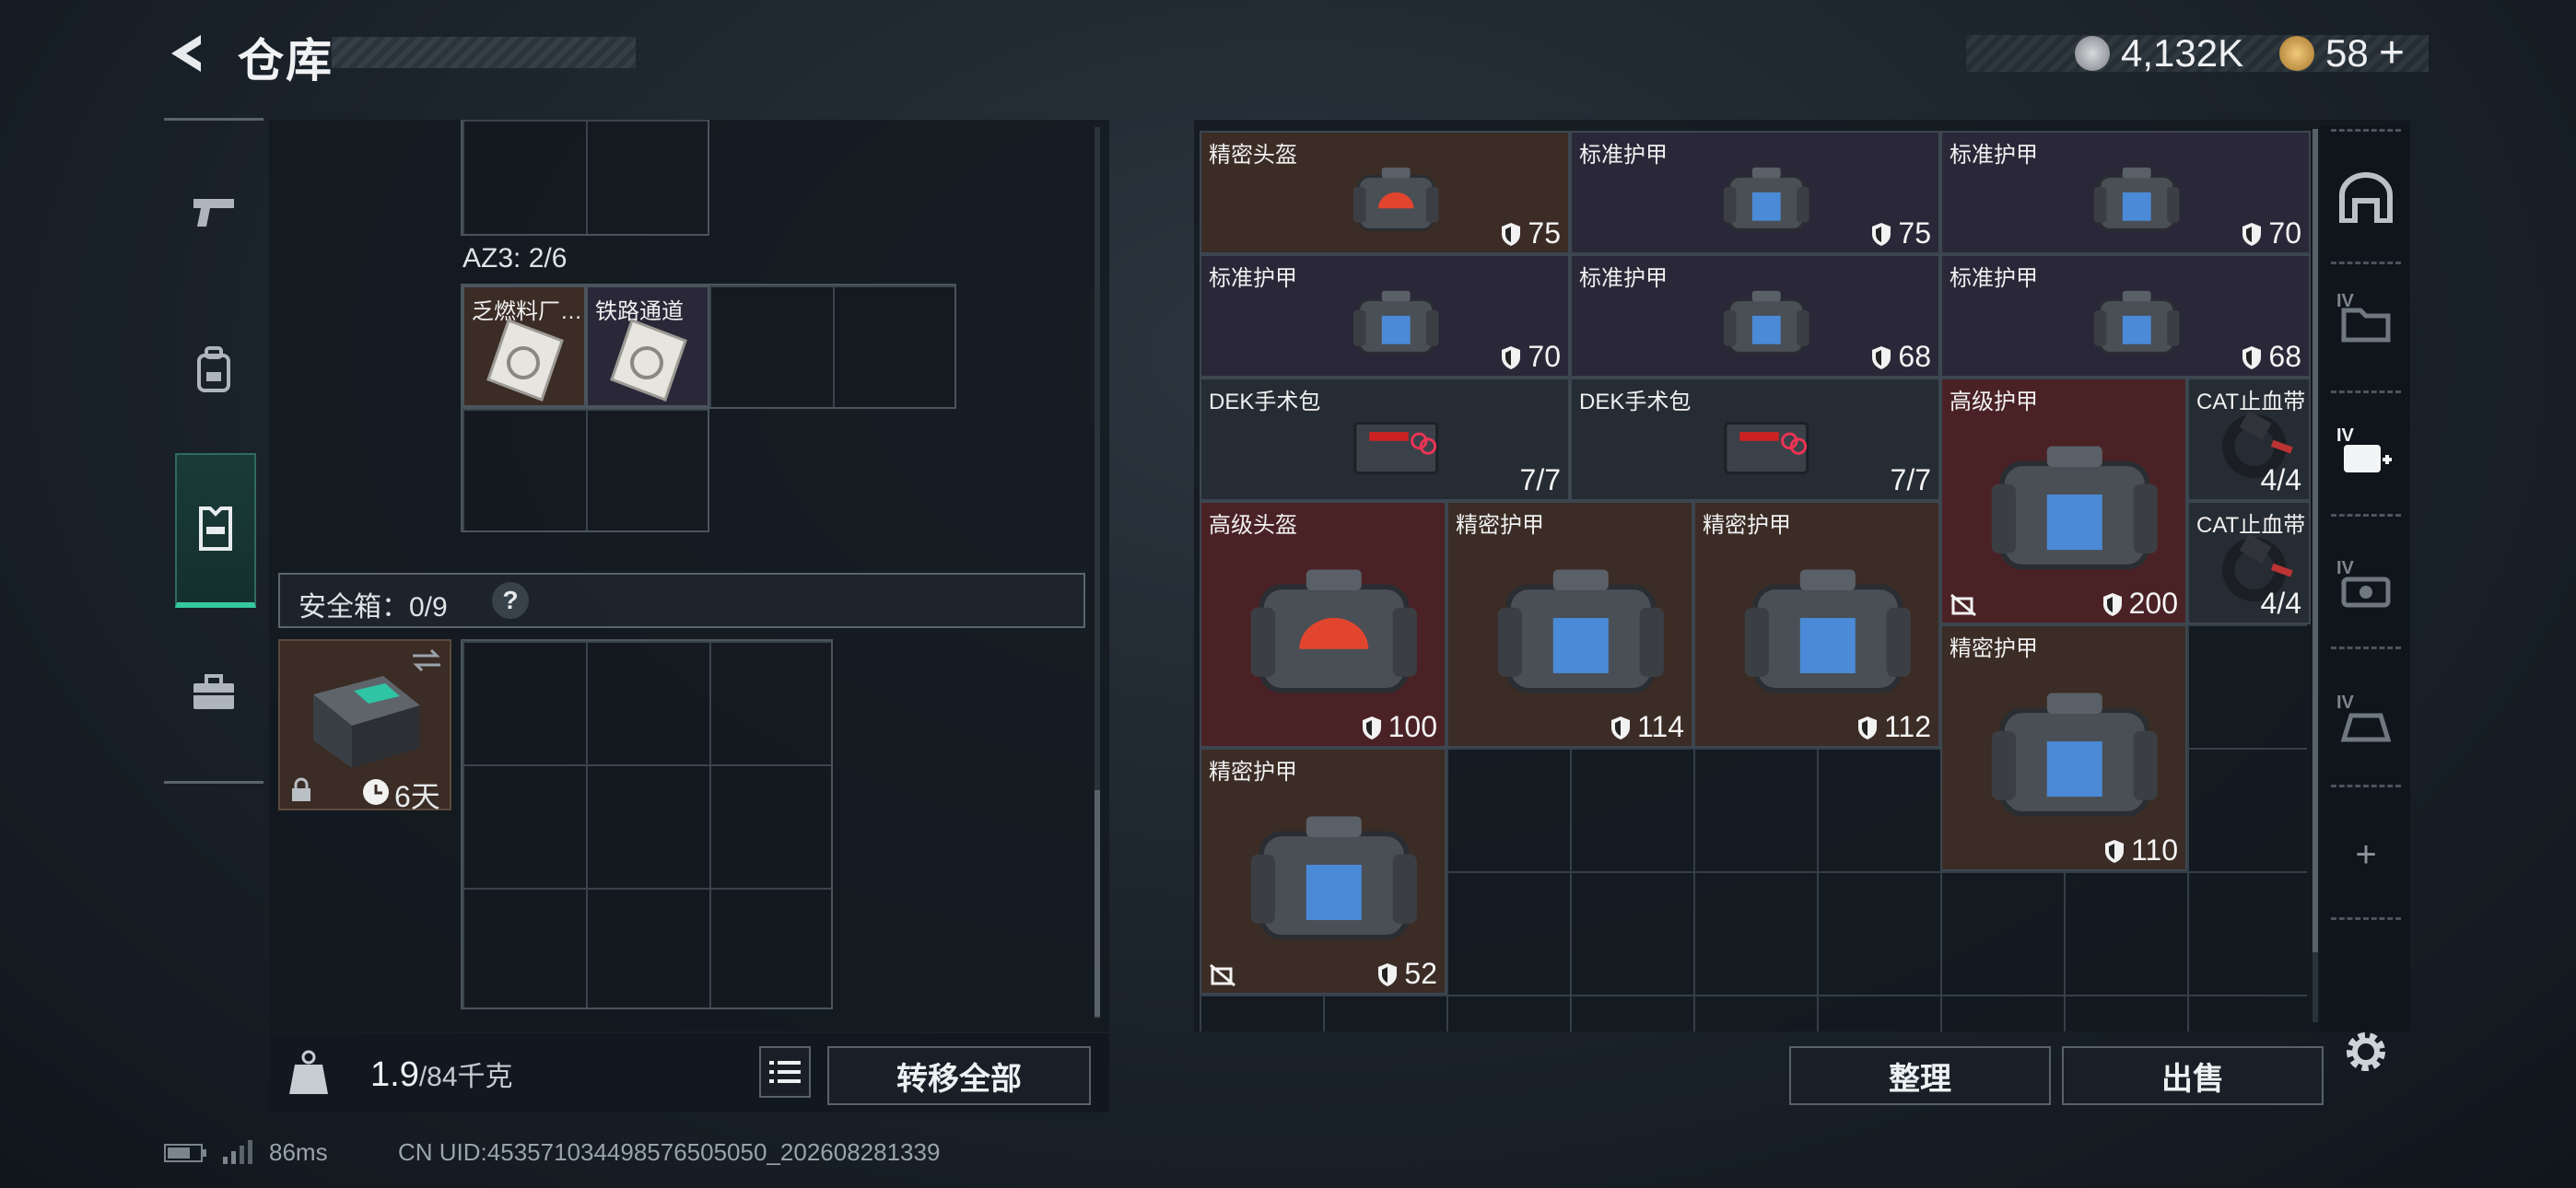 This screenshot has height=1188, width=2576. What do you see at coordinates (2063, 747) in the screenshot?
I see `stash-item: 精密护甲 110` at bounding box center [2063, 747].